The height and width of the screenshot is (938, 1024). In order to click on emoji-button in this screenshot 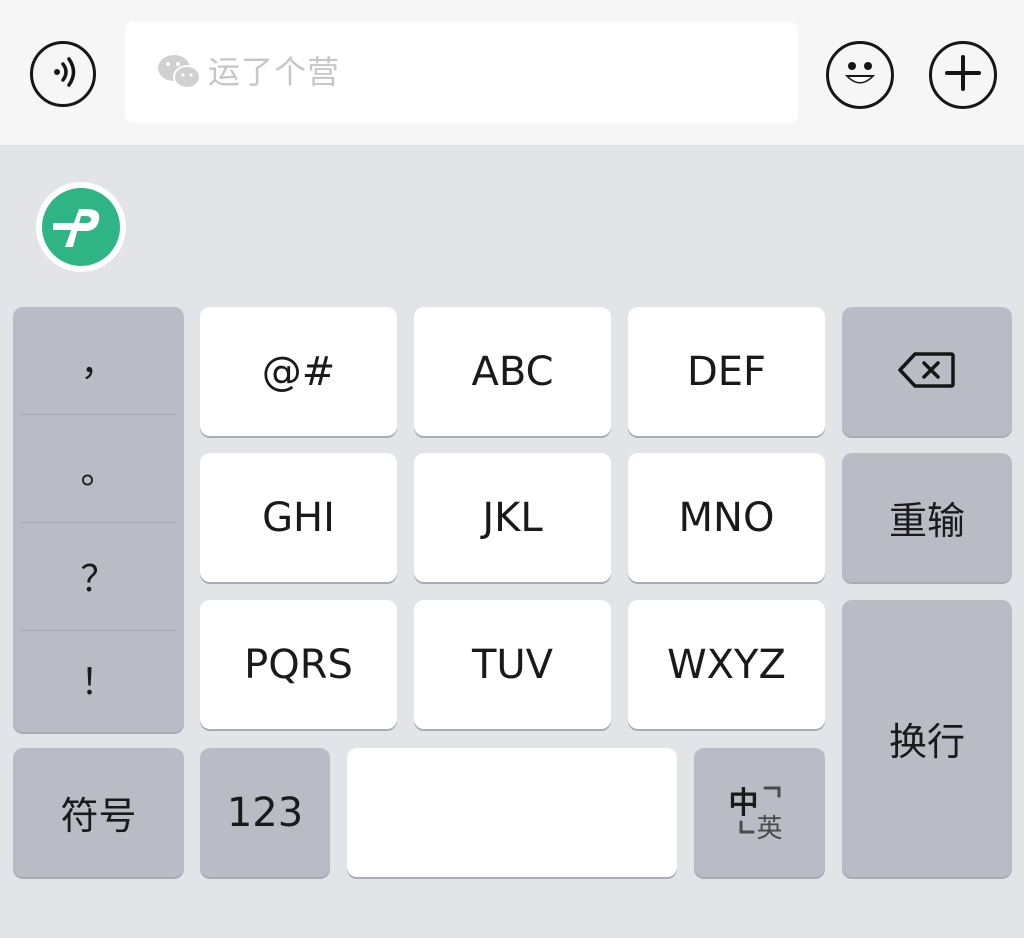, I will do `click(860, 75)`.